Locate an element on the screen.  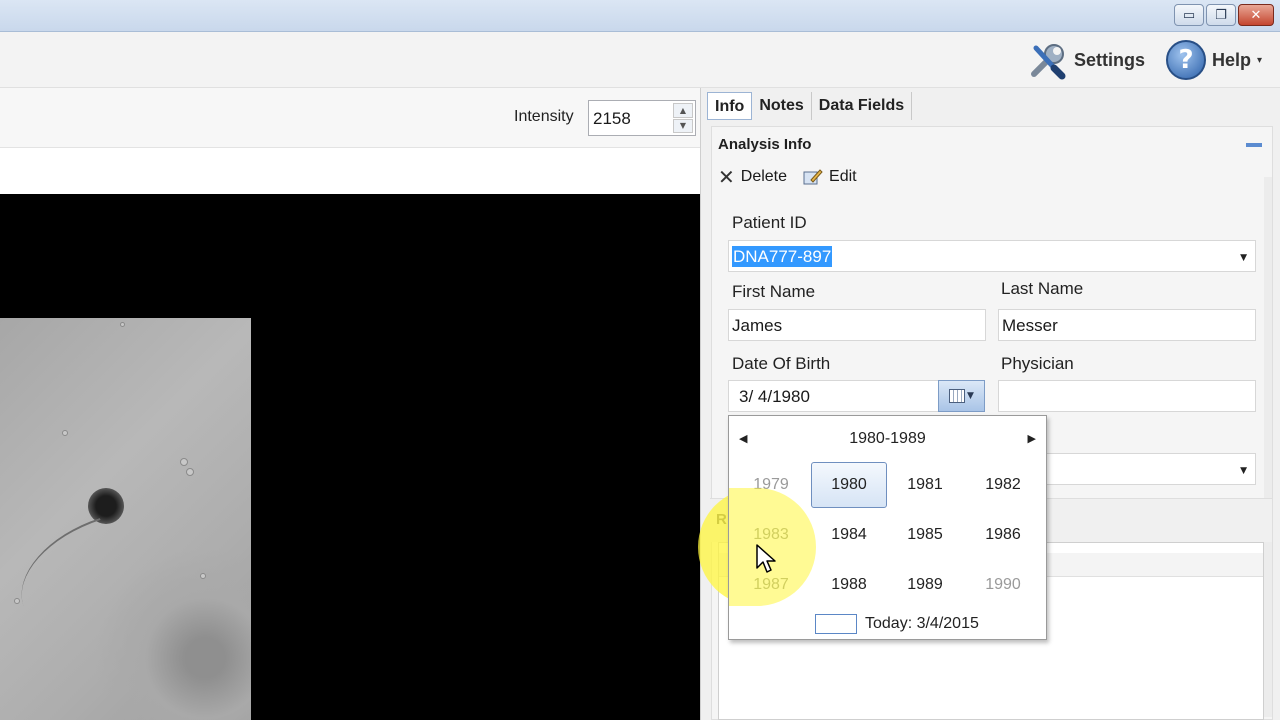
microscope-image is located at coordinates (125, 519).